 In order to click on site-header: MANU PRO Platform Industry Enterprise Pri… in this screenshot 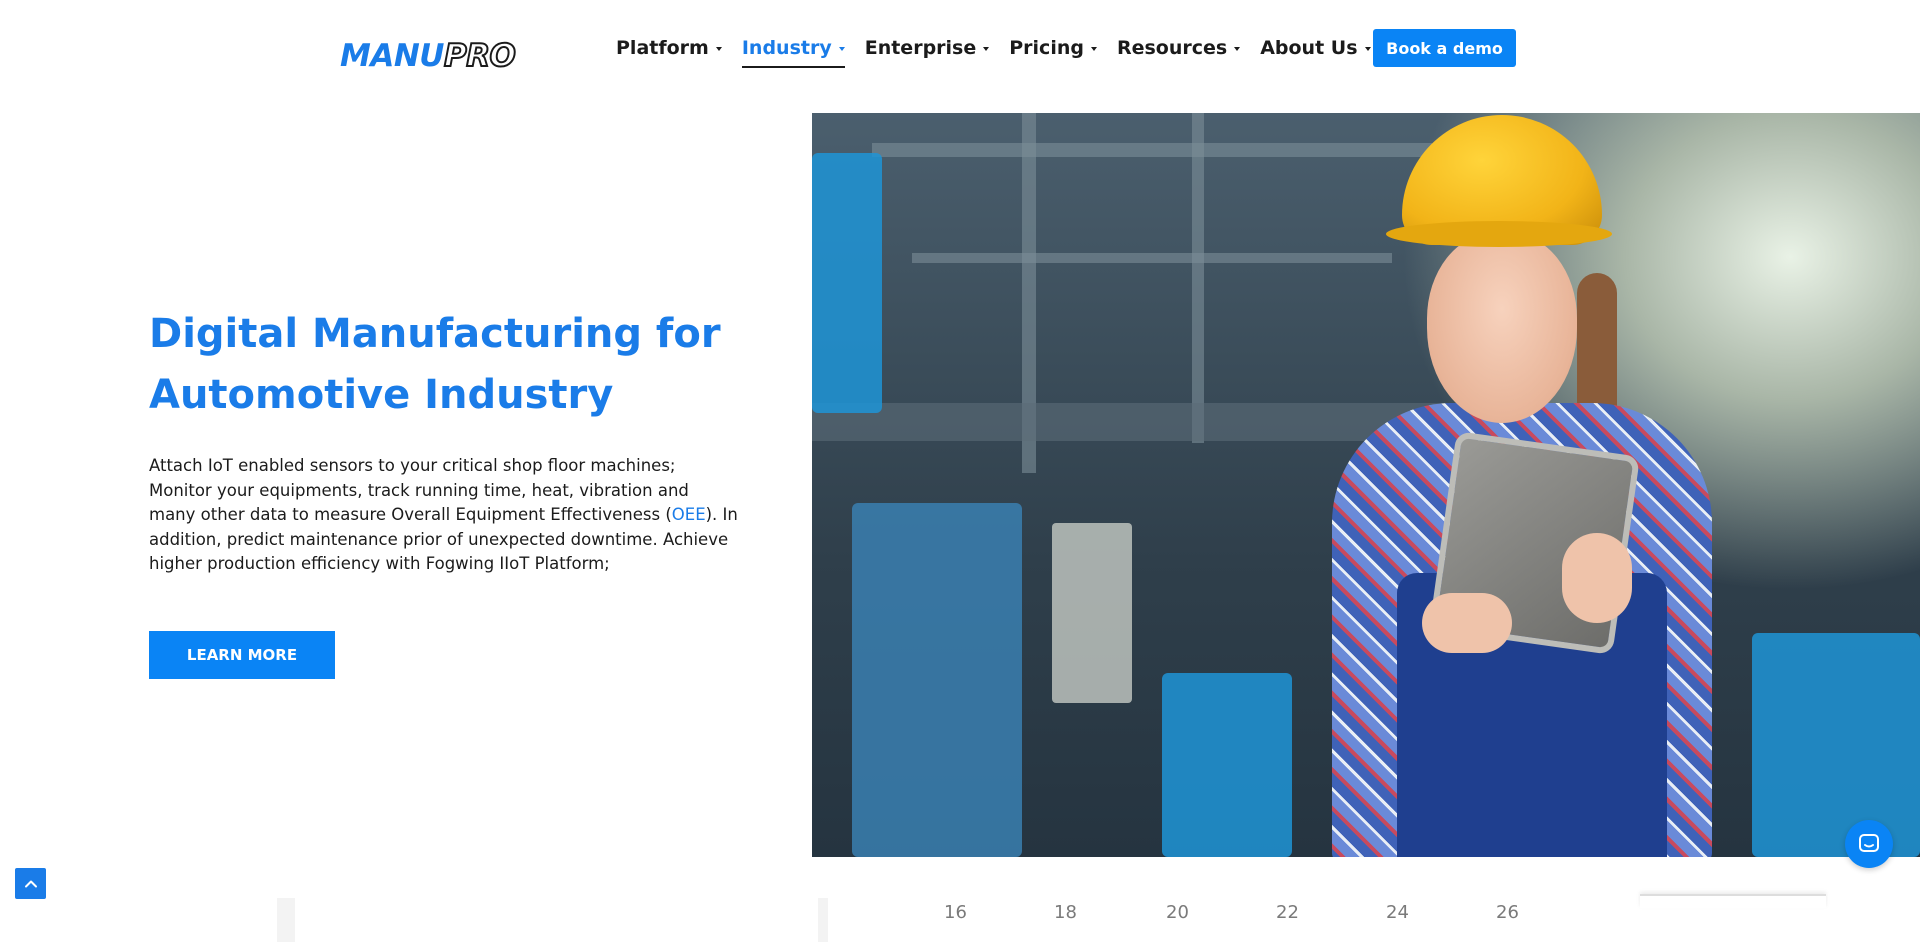, I will do `click(960, 48)`.